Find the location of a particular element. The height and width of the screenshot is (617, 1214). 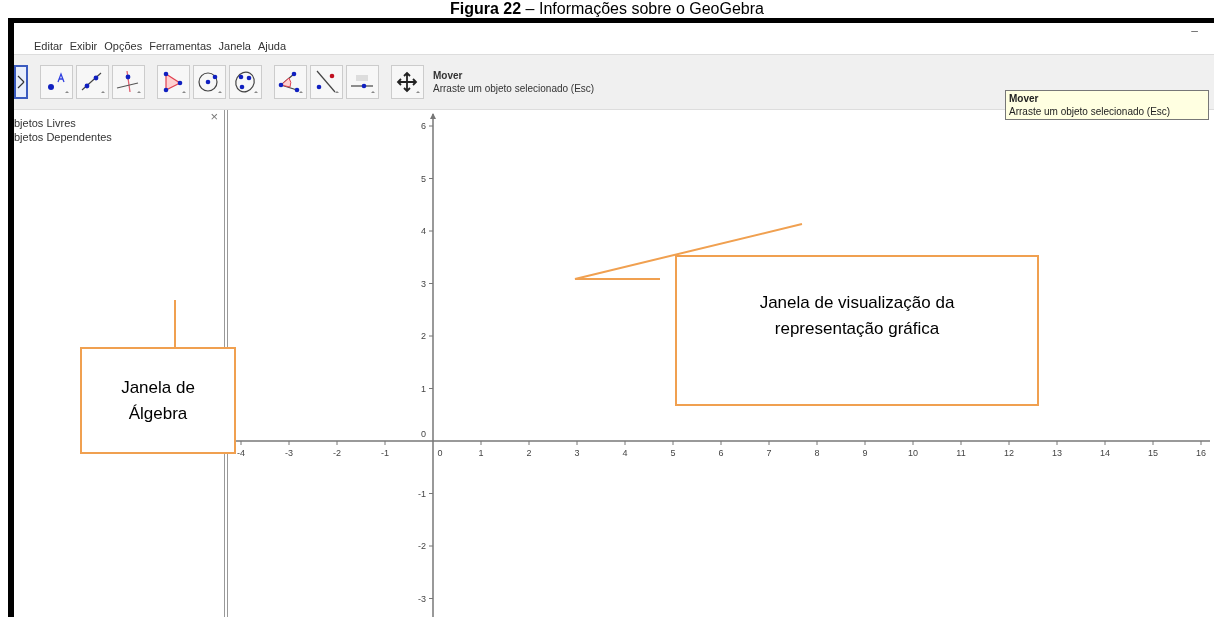

menu-item: Janela is located at coordinates (234, 46).